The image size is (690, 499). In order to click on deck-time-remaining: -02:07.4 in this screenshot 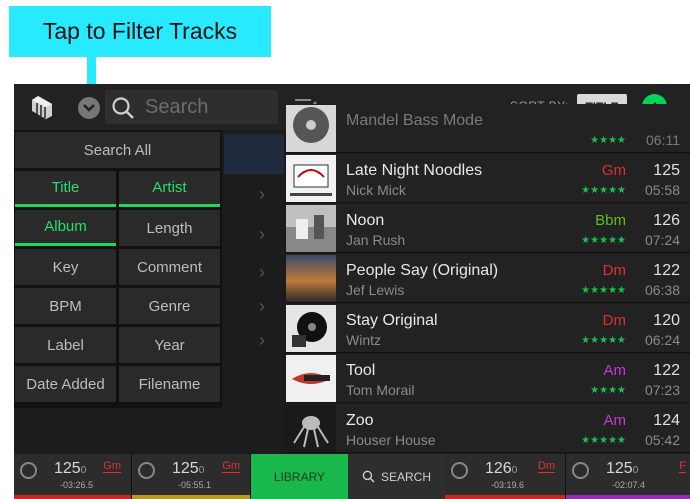, I will do `click(629, 485)`.